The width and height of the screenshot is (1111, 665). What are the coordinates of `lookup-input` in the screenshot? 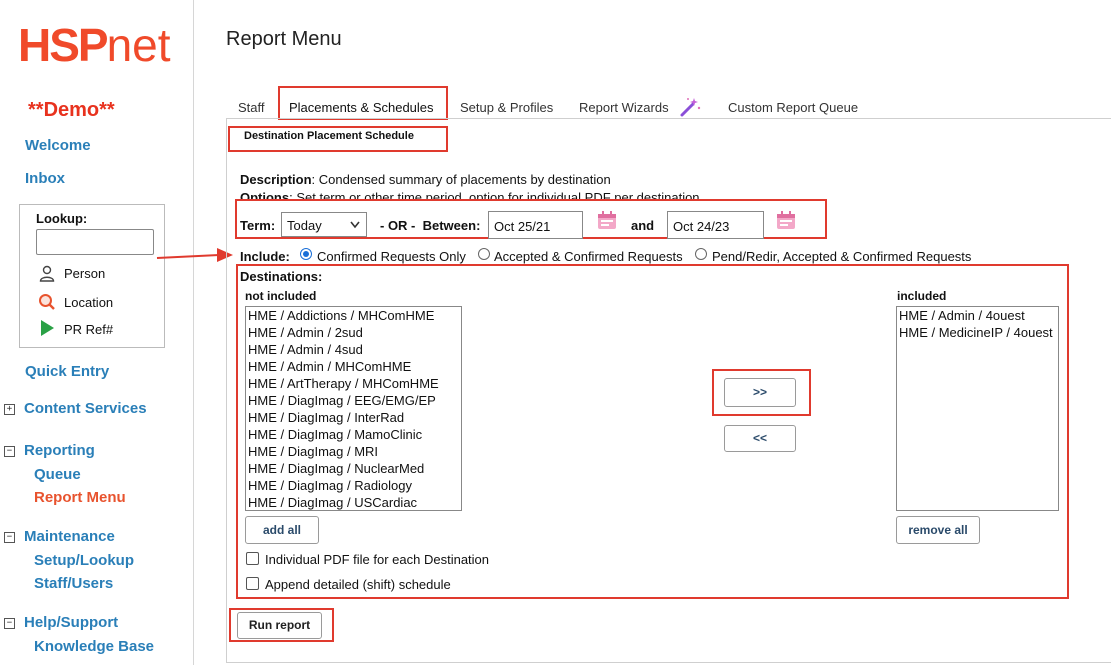 It's located at (95, 242).